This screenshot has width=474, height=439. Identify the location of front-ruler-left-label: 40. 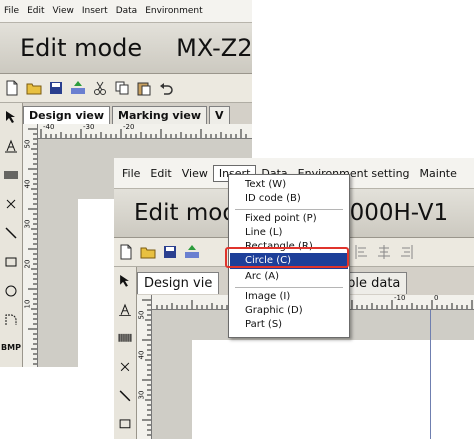
(141, 355).